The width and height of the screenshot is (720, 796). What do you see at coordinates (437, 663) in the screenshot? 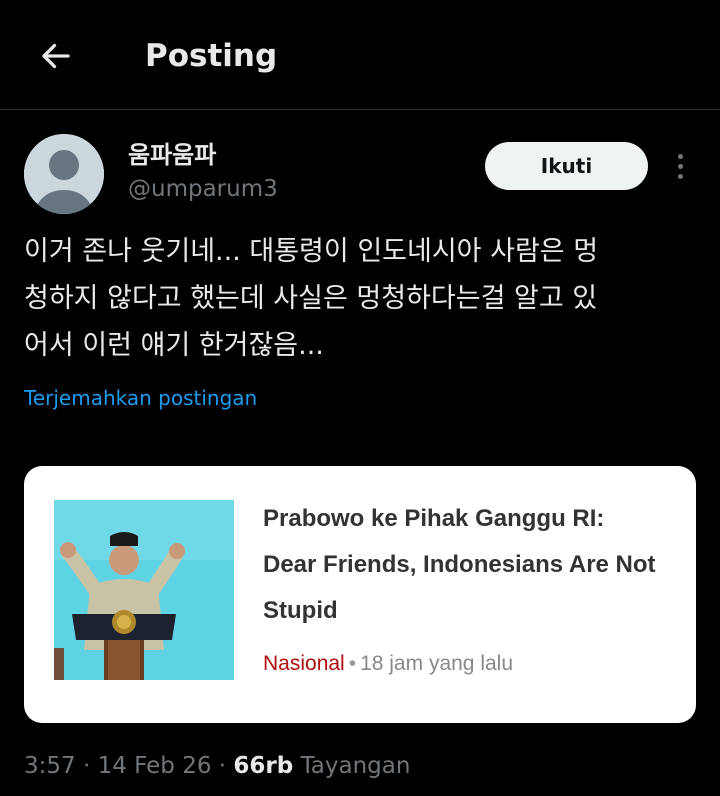
I see `article-time-ago: 18 jam yang lalu` at bounding box center [437, 663].